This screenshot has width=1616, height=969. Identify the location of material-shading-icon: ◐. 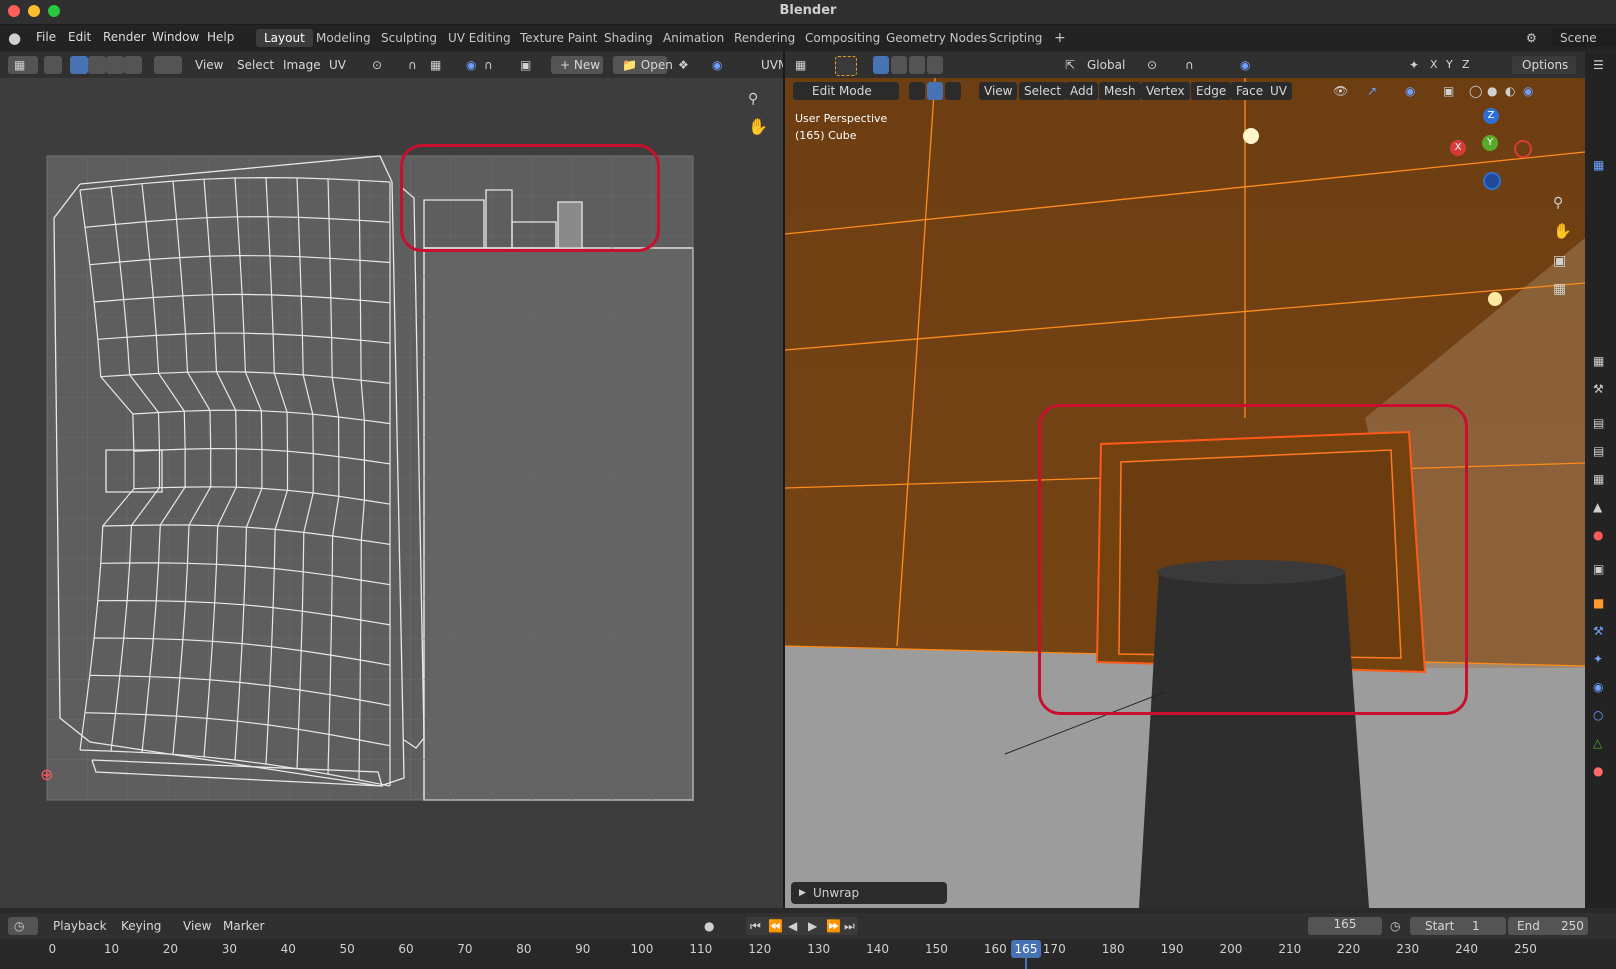
(1510, 91).